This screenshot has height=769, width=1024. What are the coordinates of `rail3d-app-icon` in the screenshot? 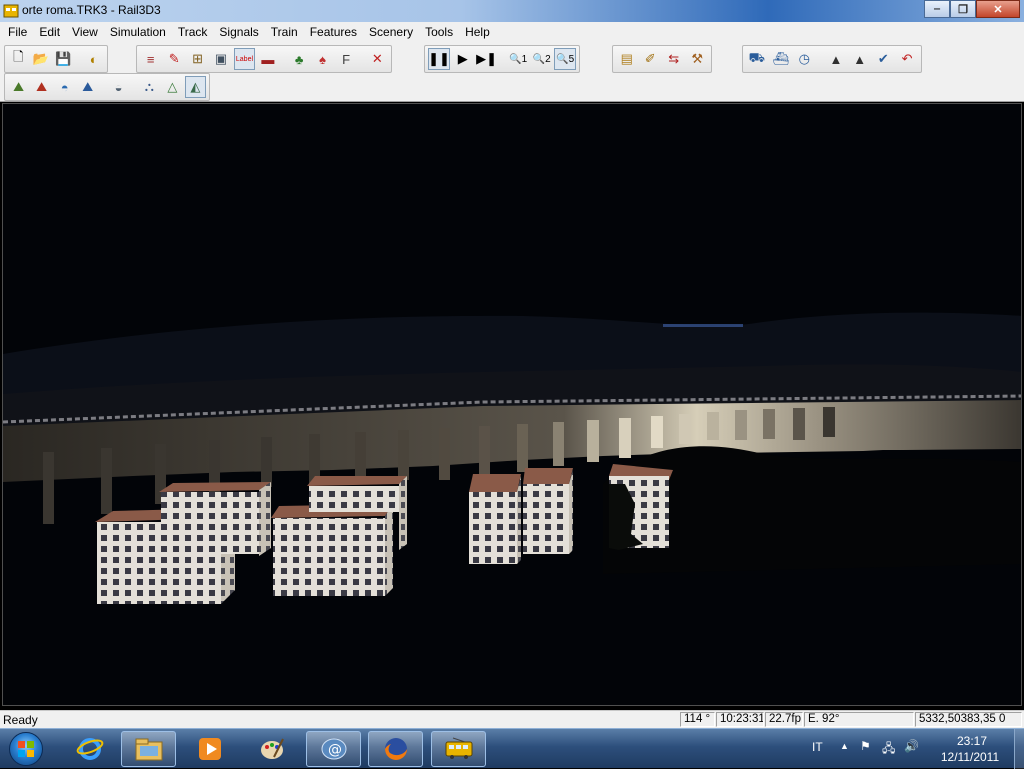 It's located at (11, 11).